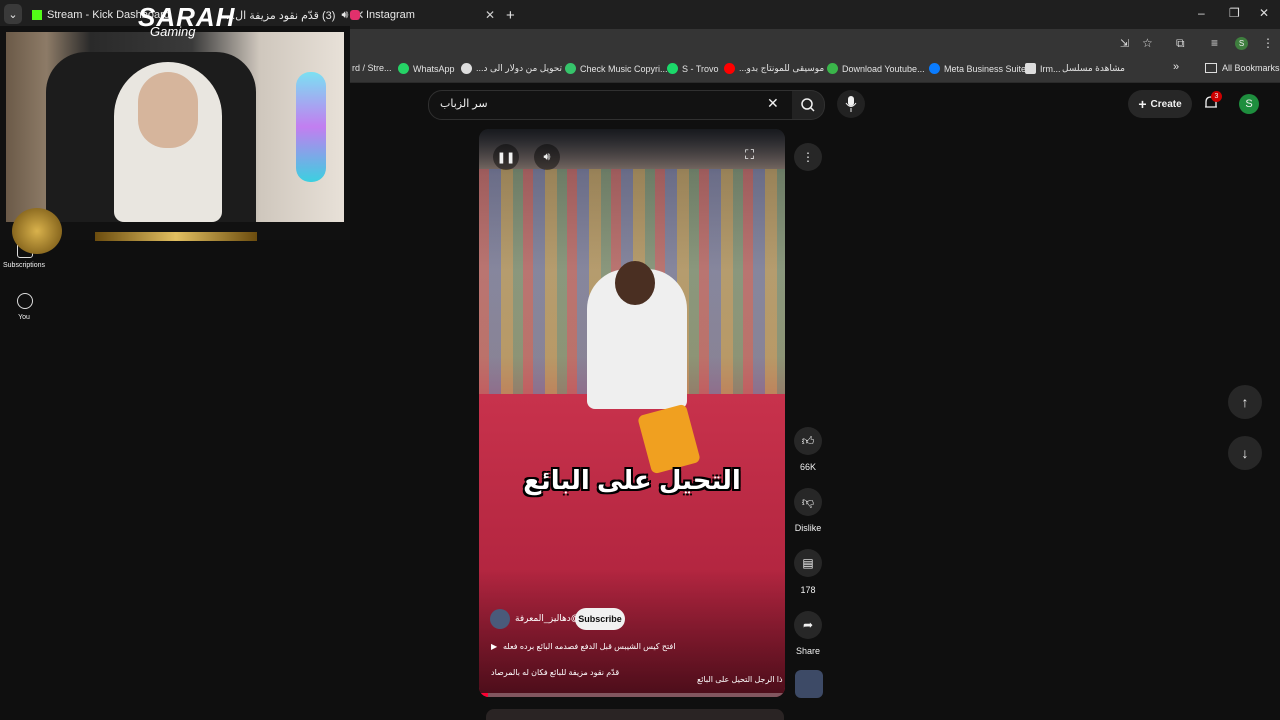  Describe the element at coordinates (1216, 96) in the screenshot. I see `notification-badge: 3` at that location.